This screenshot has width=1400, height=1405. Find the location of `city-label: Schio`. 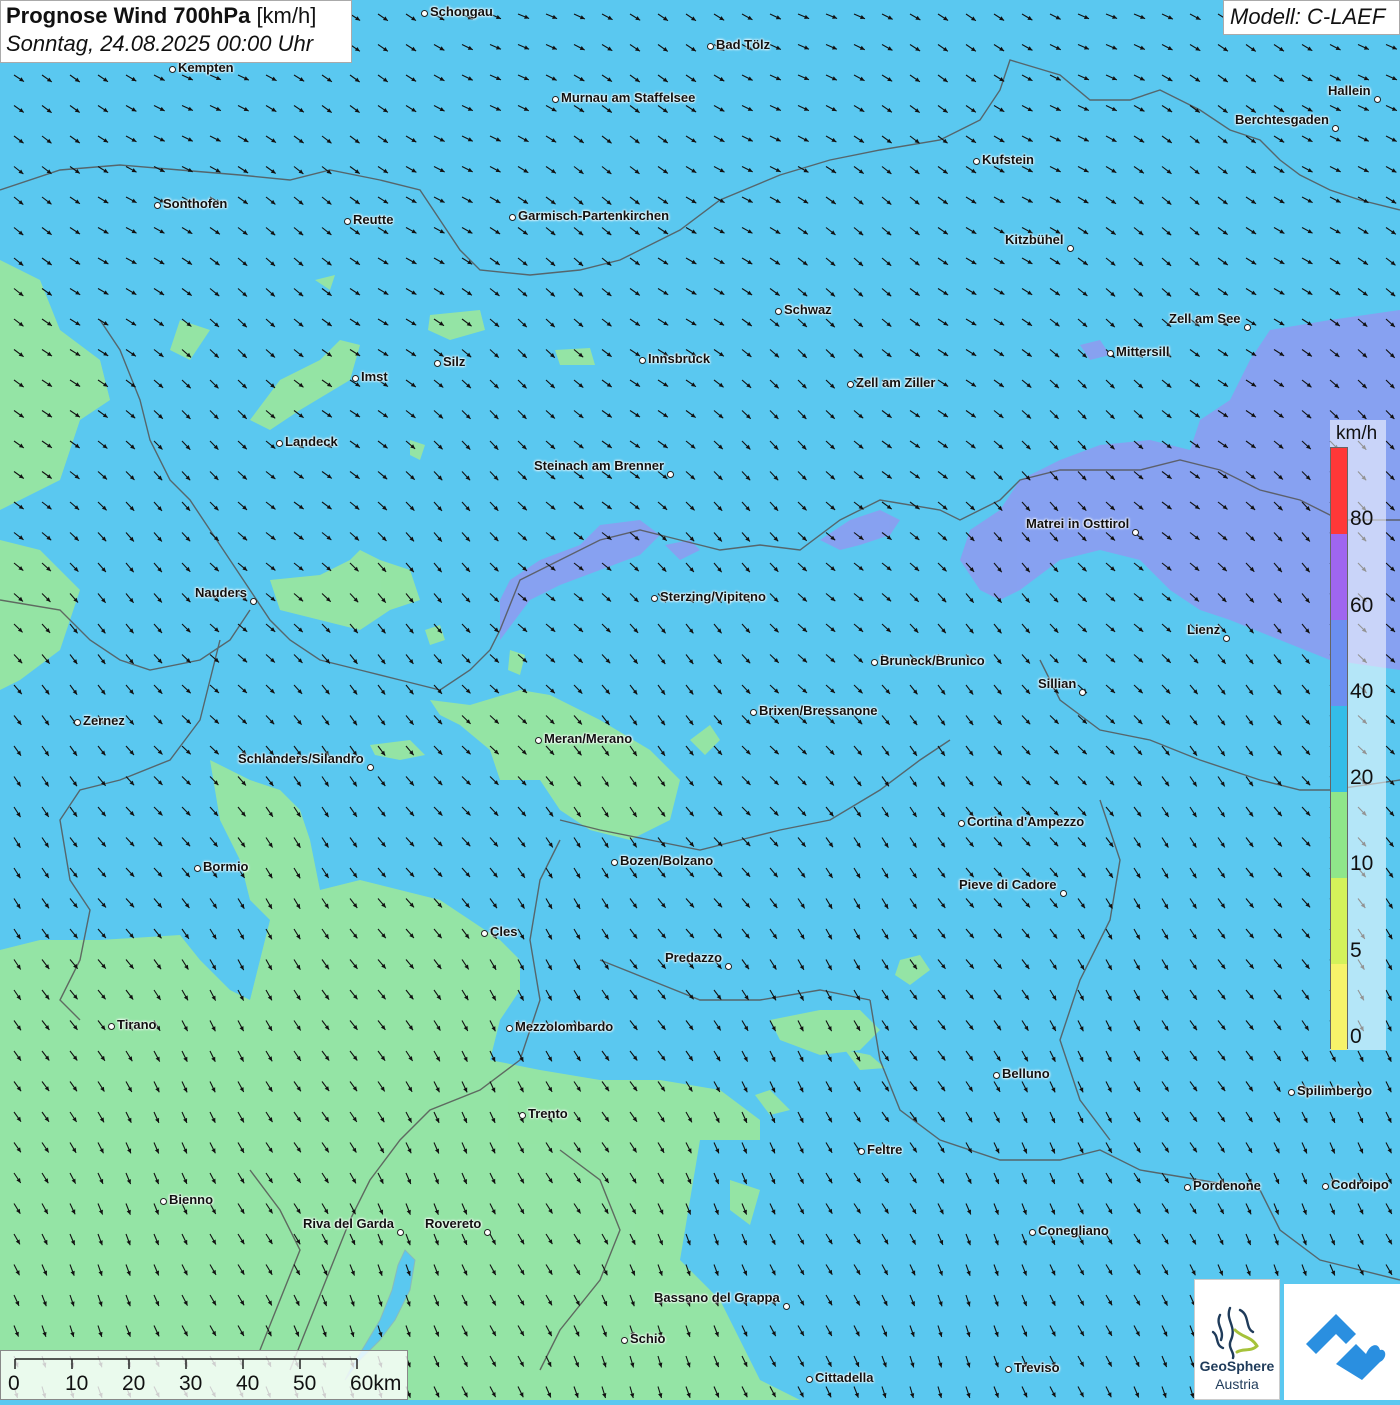

city-label: Schio is located at coordinates (648, 1338).